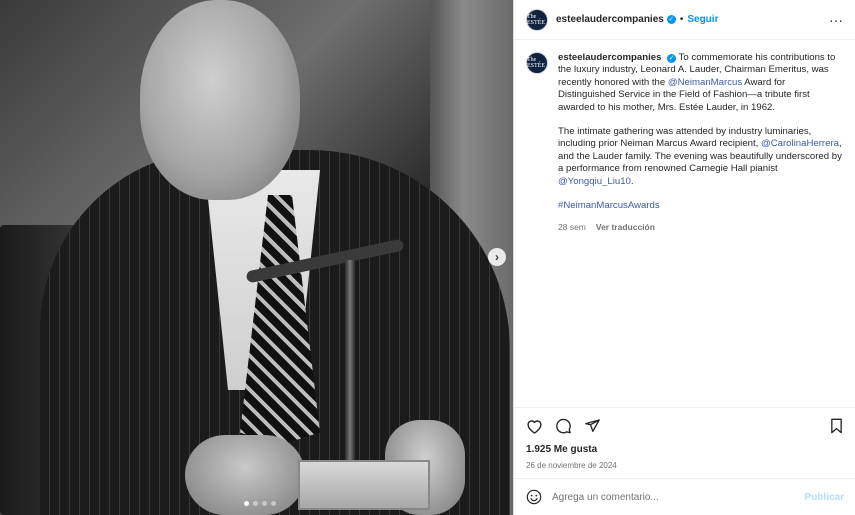 The image size is (855, 515). I want to click on more-options-icon: ···, so click(836, 20).